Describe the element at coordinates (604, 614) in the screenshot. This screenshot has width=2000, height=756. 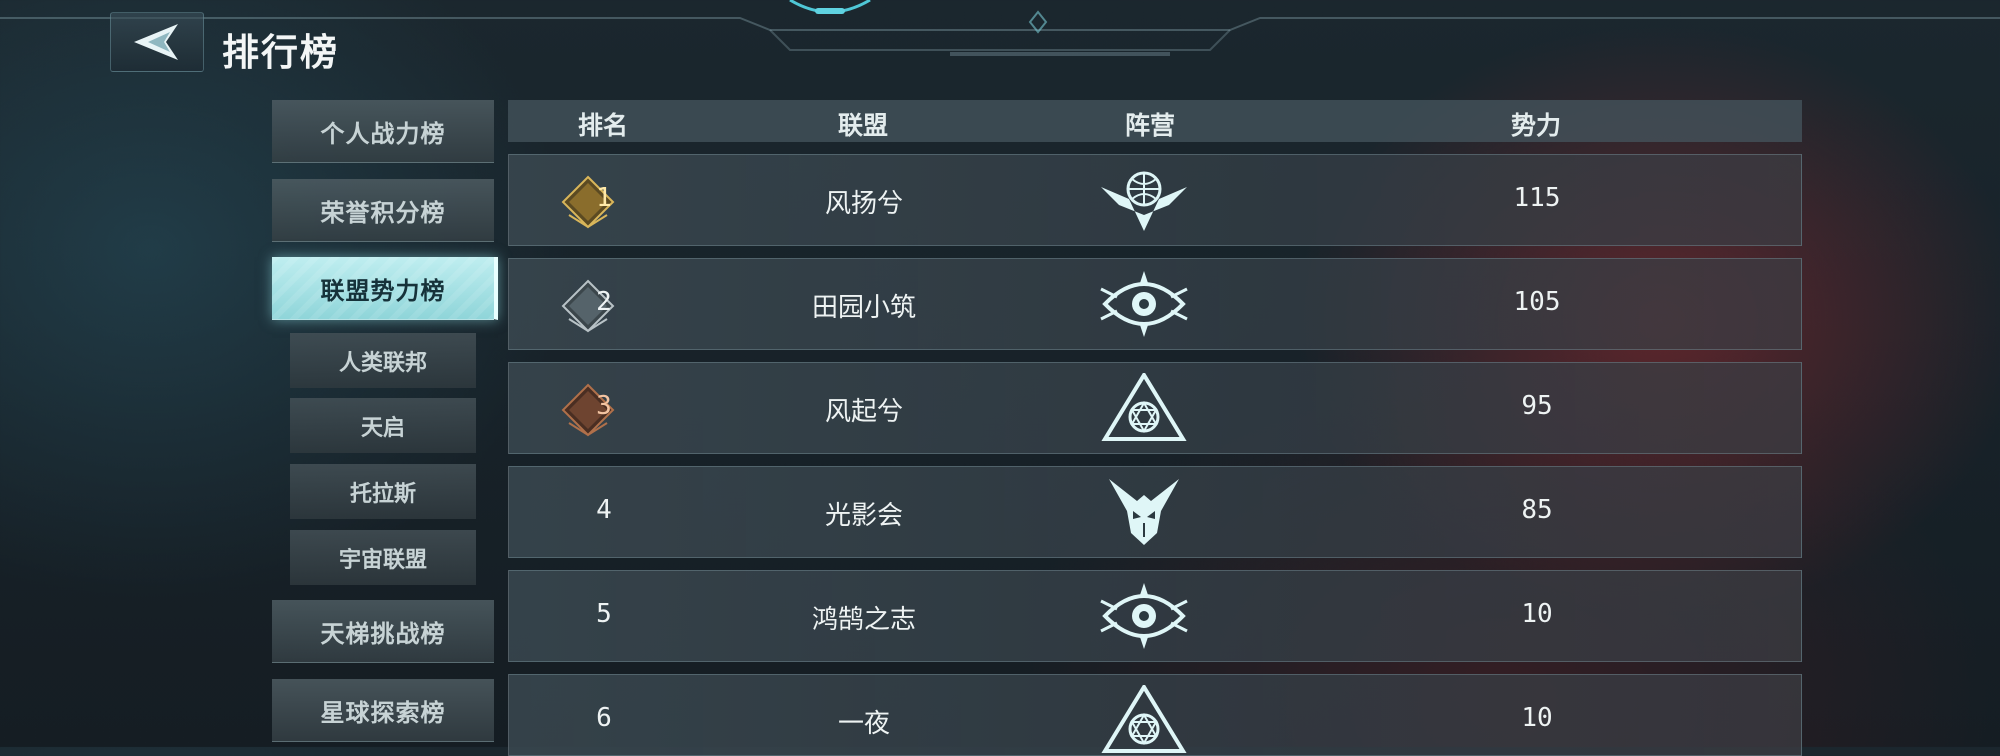
I see `rank-value: 5` at that location.